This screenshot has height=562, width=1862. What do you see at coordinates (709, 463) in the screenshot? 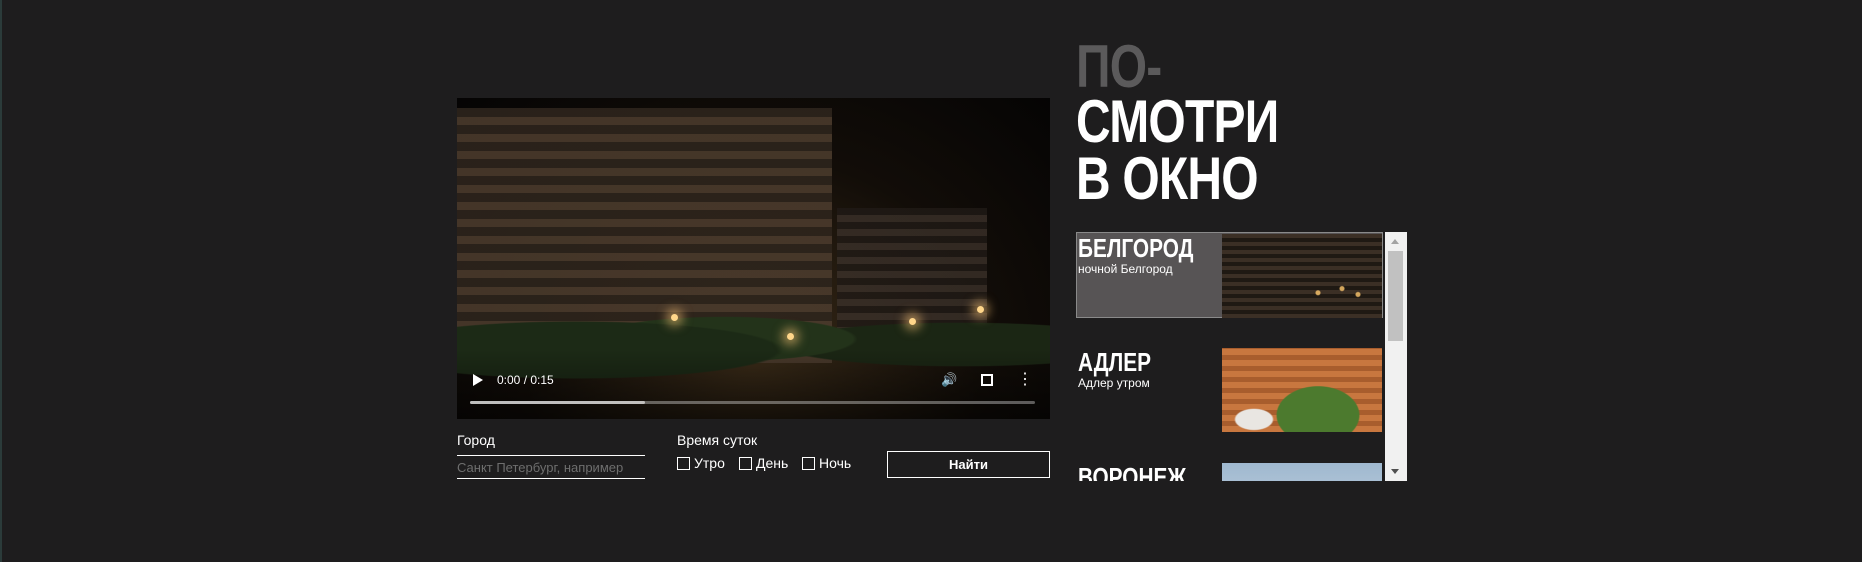
I see `checkbox-label: Утро` at bounding box center [709, 463].